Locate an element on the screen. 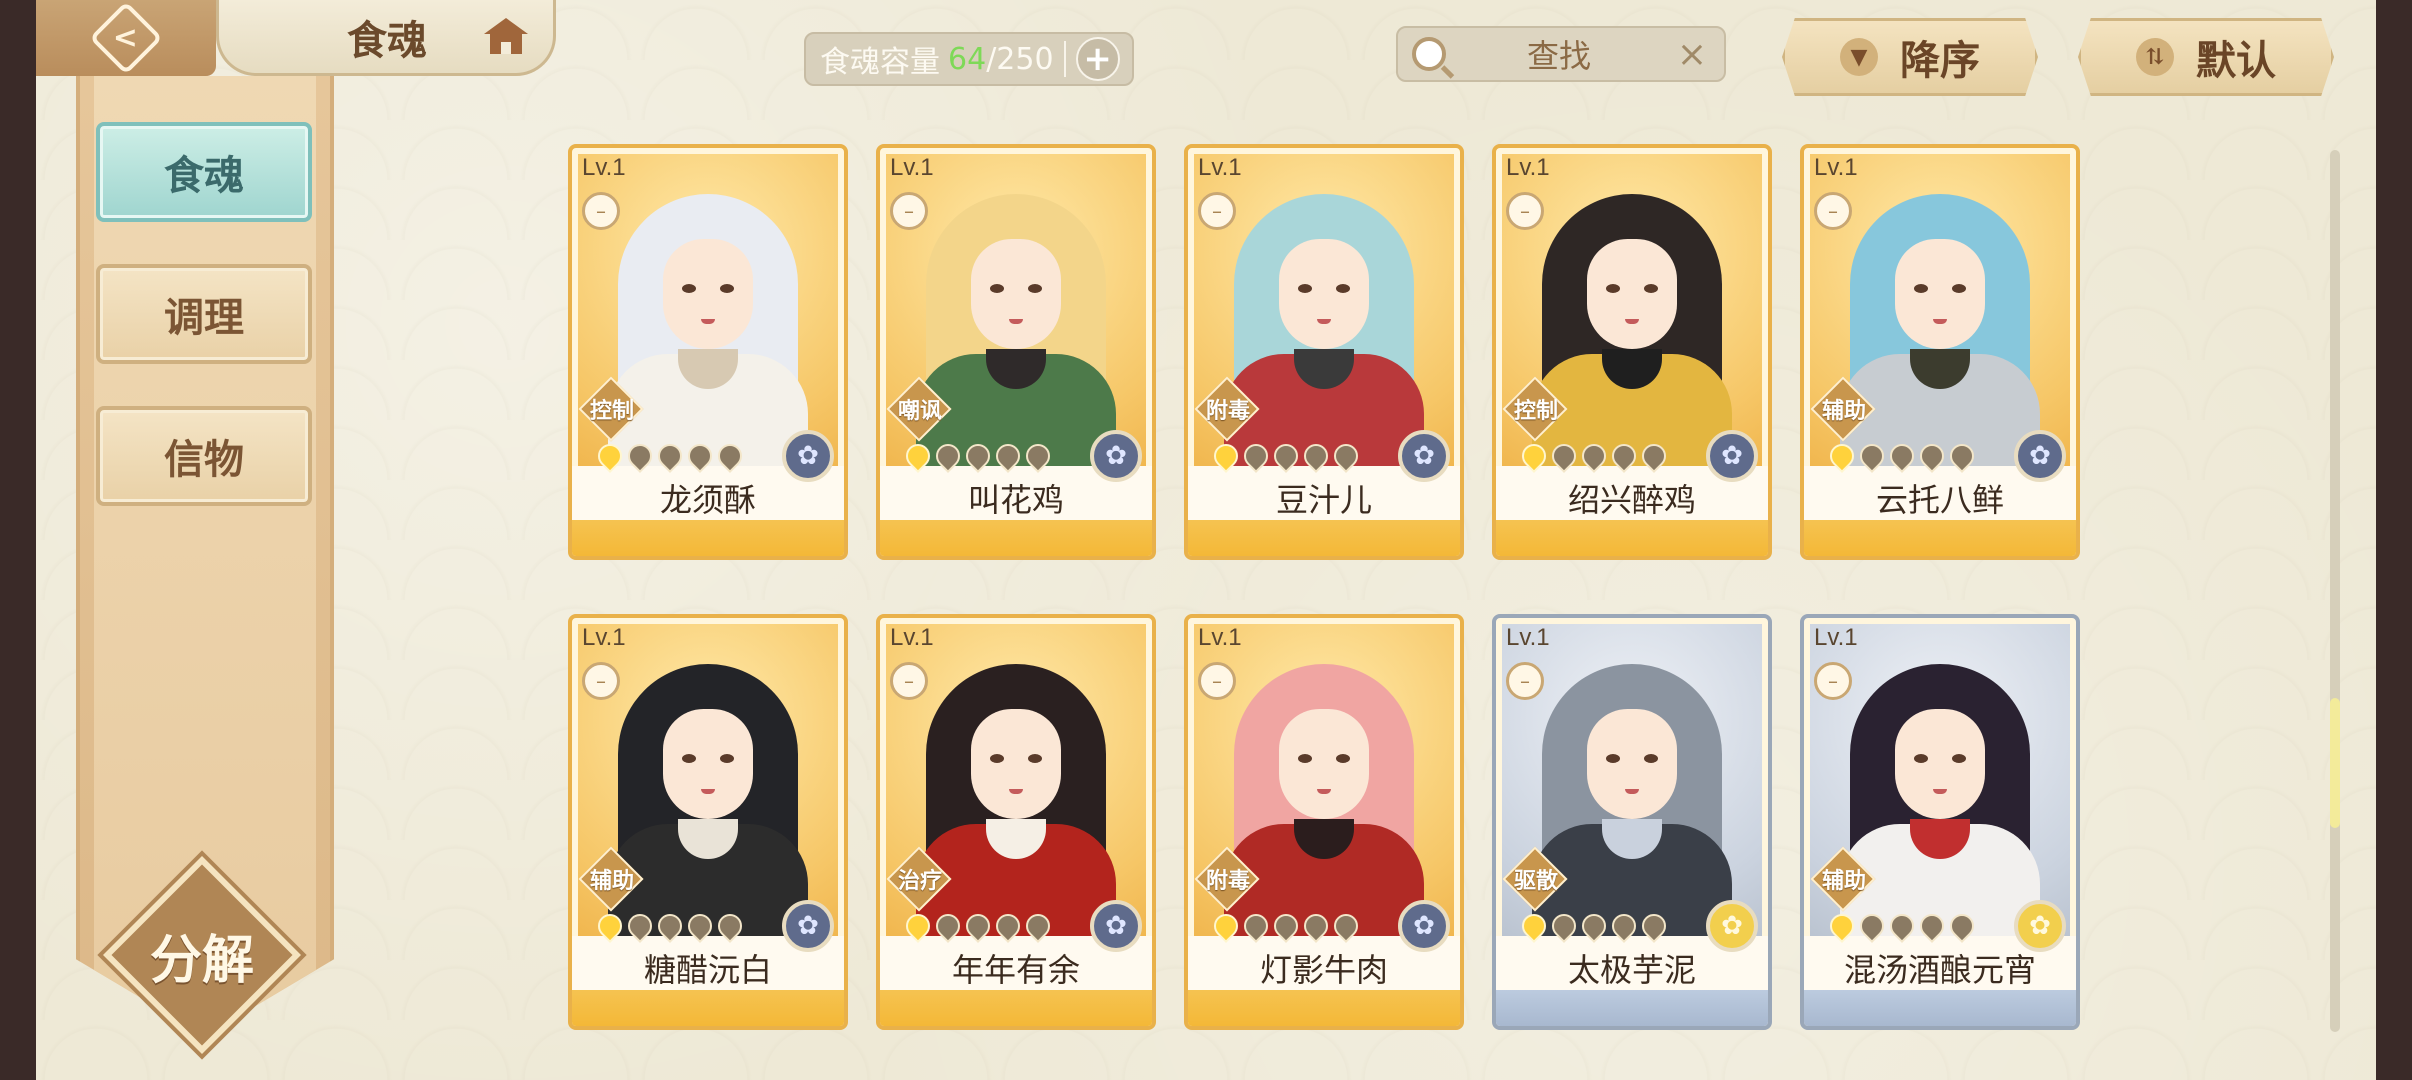 The height and width of the screenshot is (1080, 2412). food-soul-card: Lv.1 – 控制 ✿ 绍兴醉鸡 is located at coordinates (1632, 352).